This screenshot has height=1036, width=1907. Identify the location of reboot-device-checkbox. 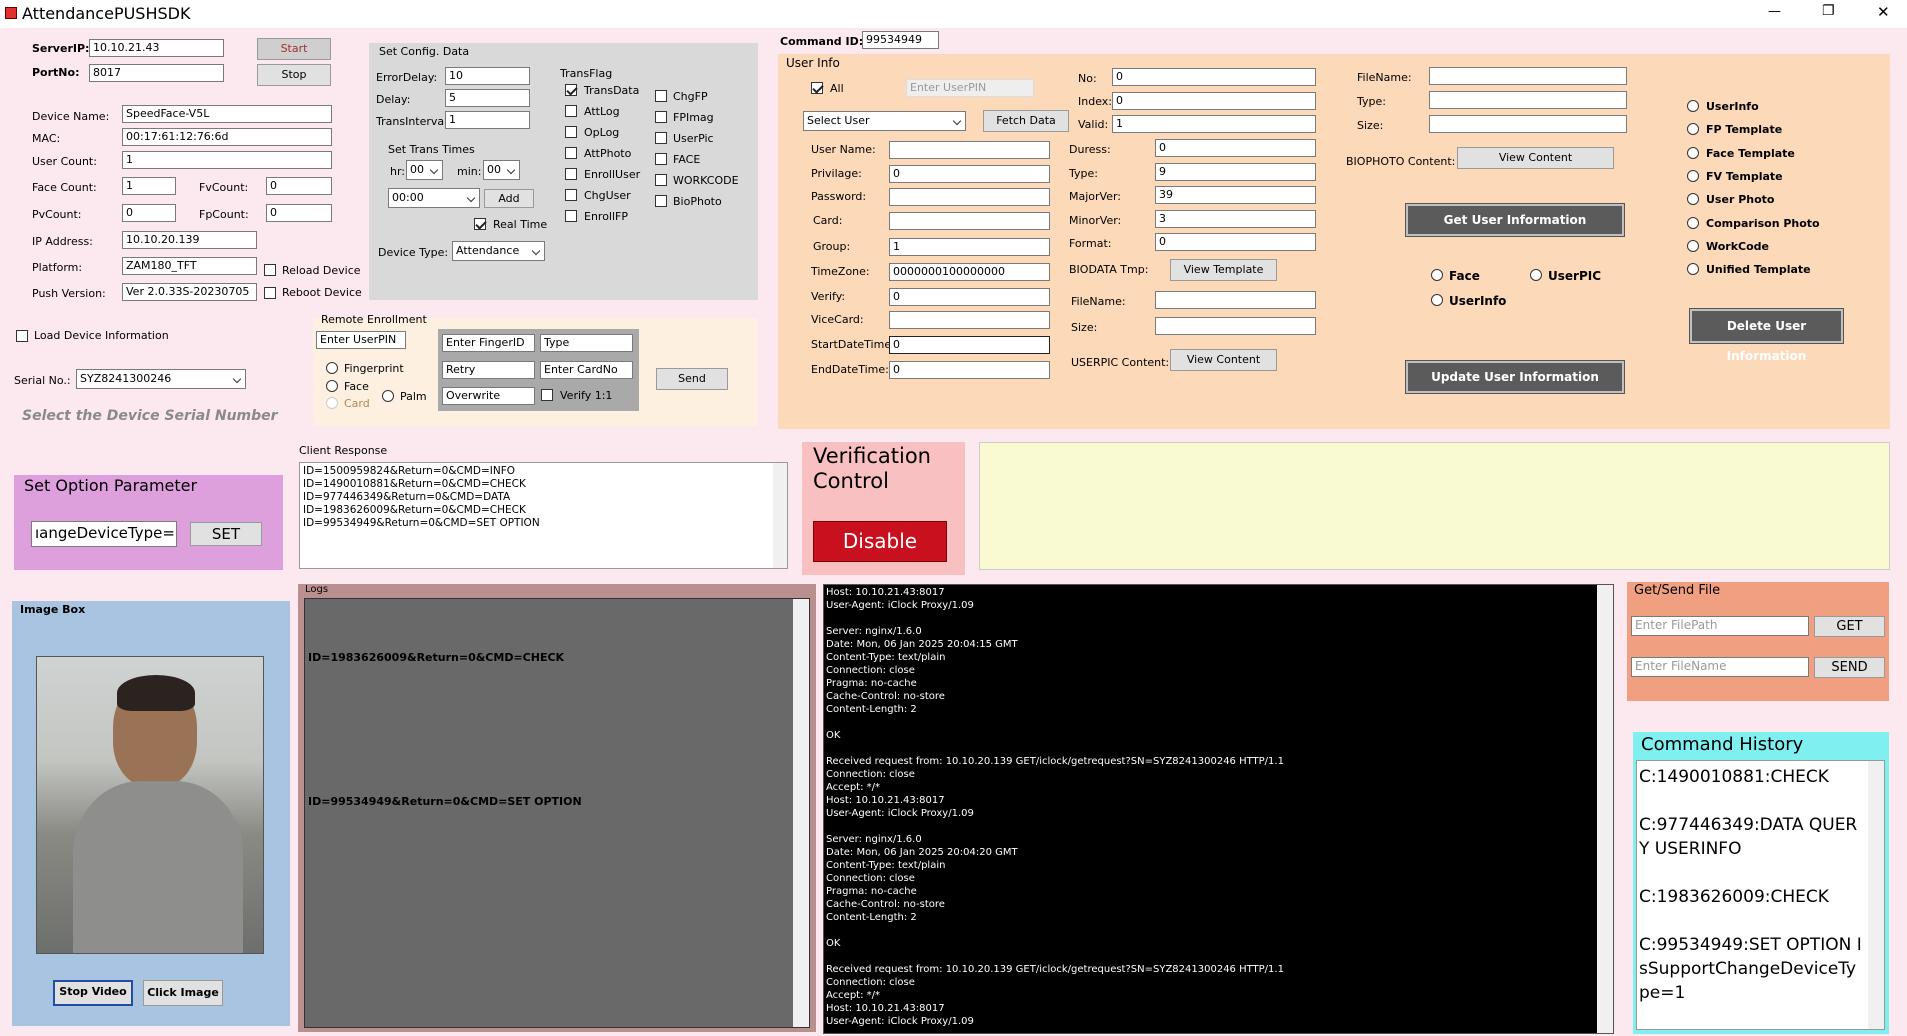
(270, 293).